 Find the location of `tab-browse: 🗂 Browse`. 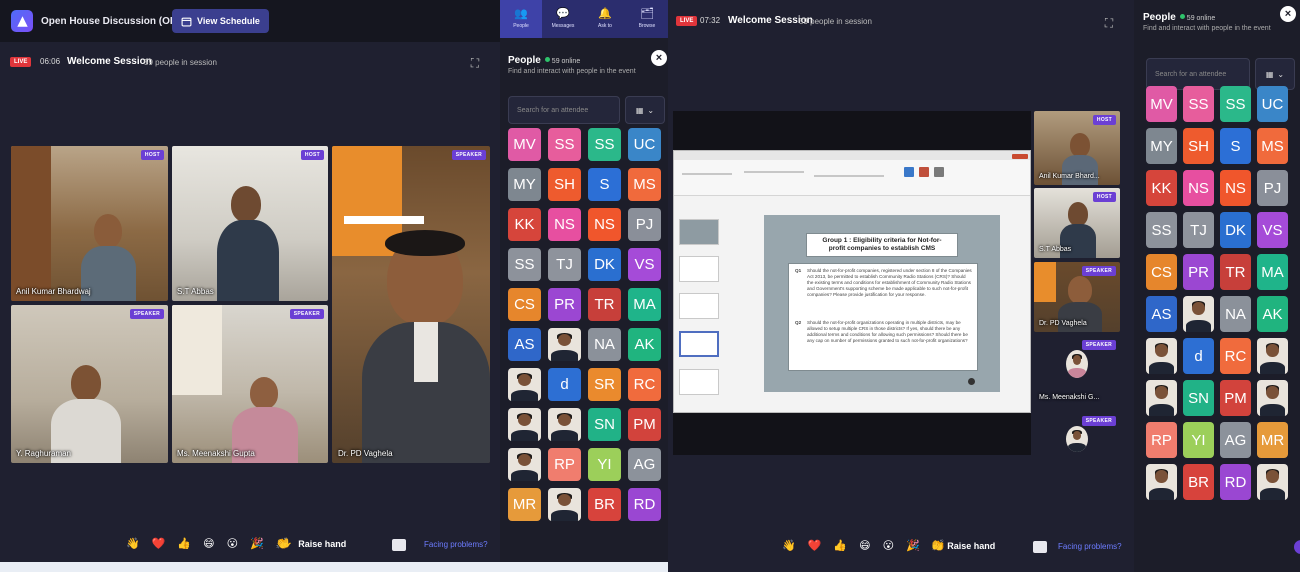

tab-browse: 🗂 Browse is located at coordinates (647, 19).